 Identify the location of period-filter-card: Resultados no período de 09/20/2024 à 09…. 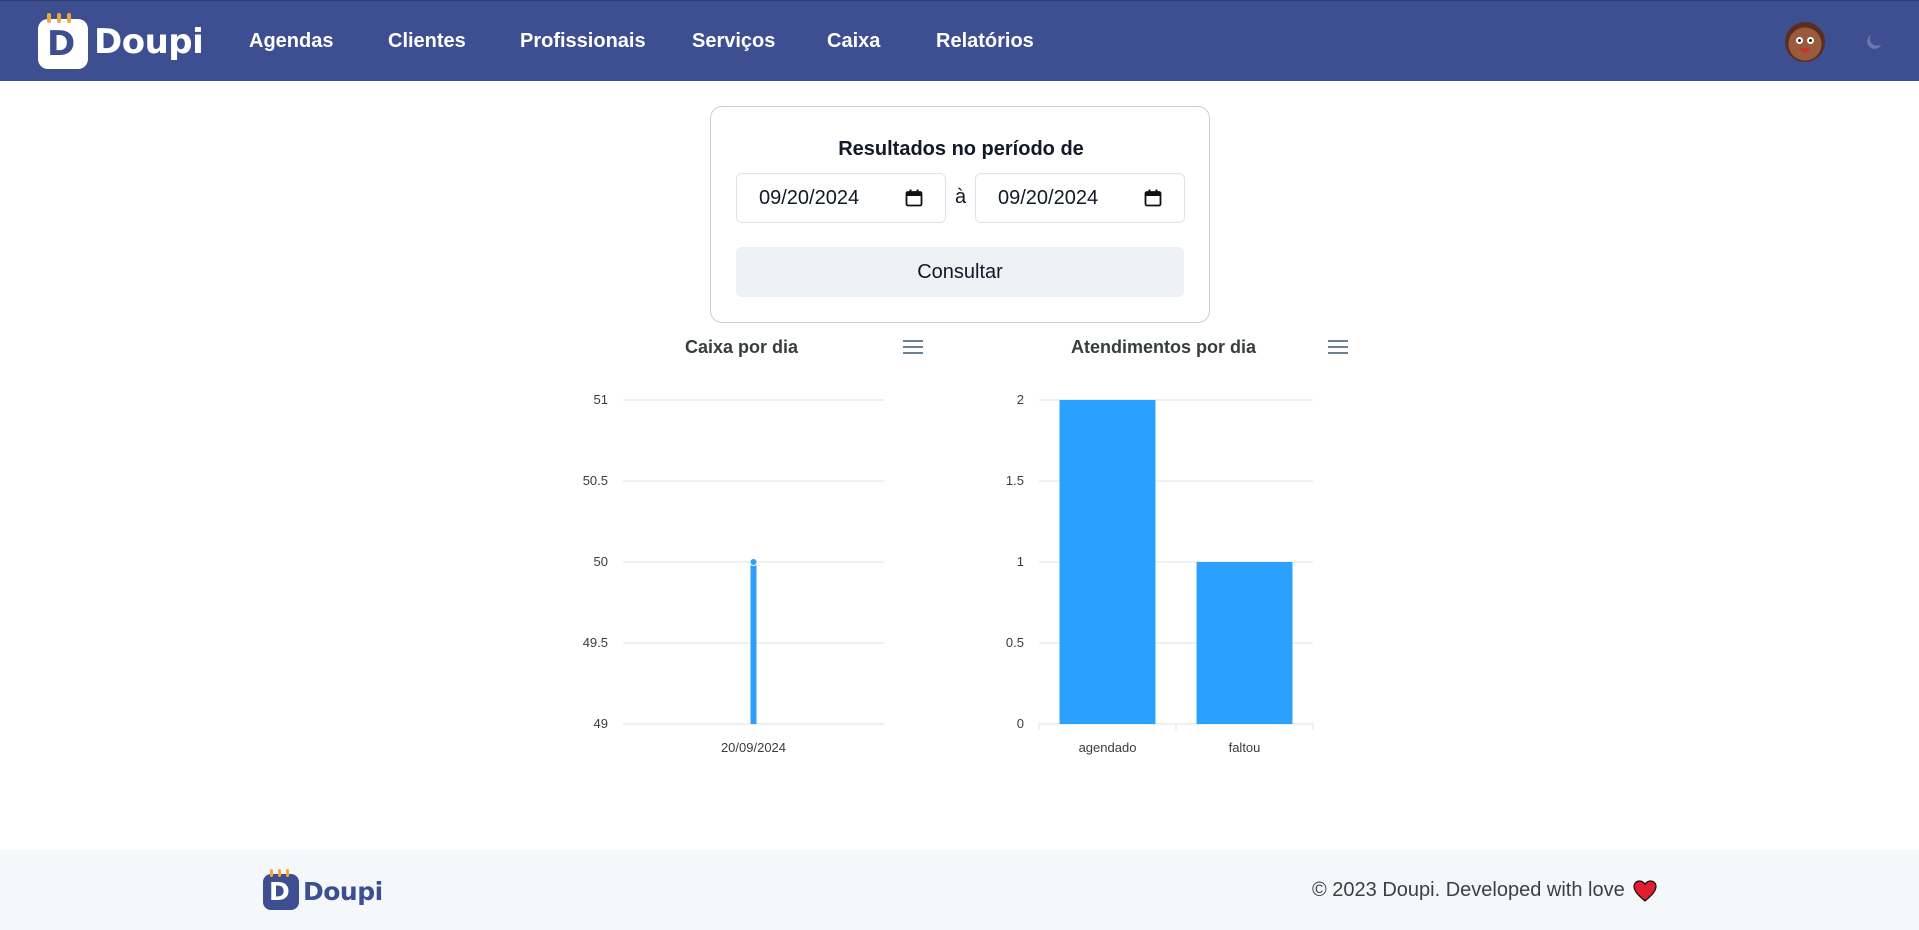
(960, 214).